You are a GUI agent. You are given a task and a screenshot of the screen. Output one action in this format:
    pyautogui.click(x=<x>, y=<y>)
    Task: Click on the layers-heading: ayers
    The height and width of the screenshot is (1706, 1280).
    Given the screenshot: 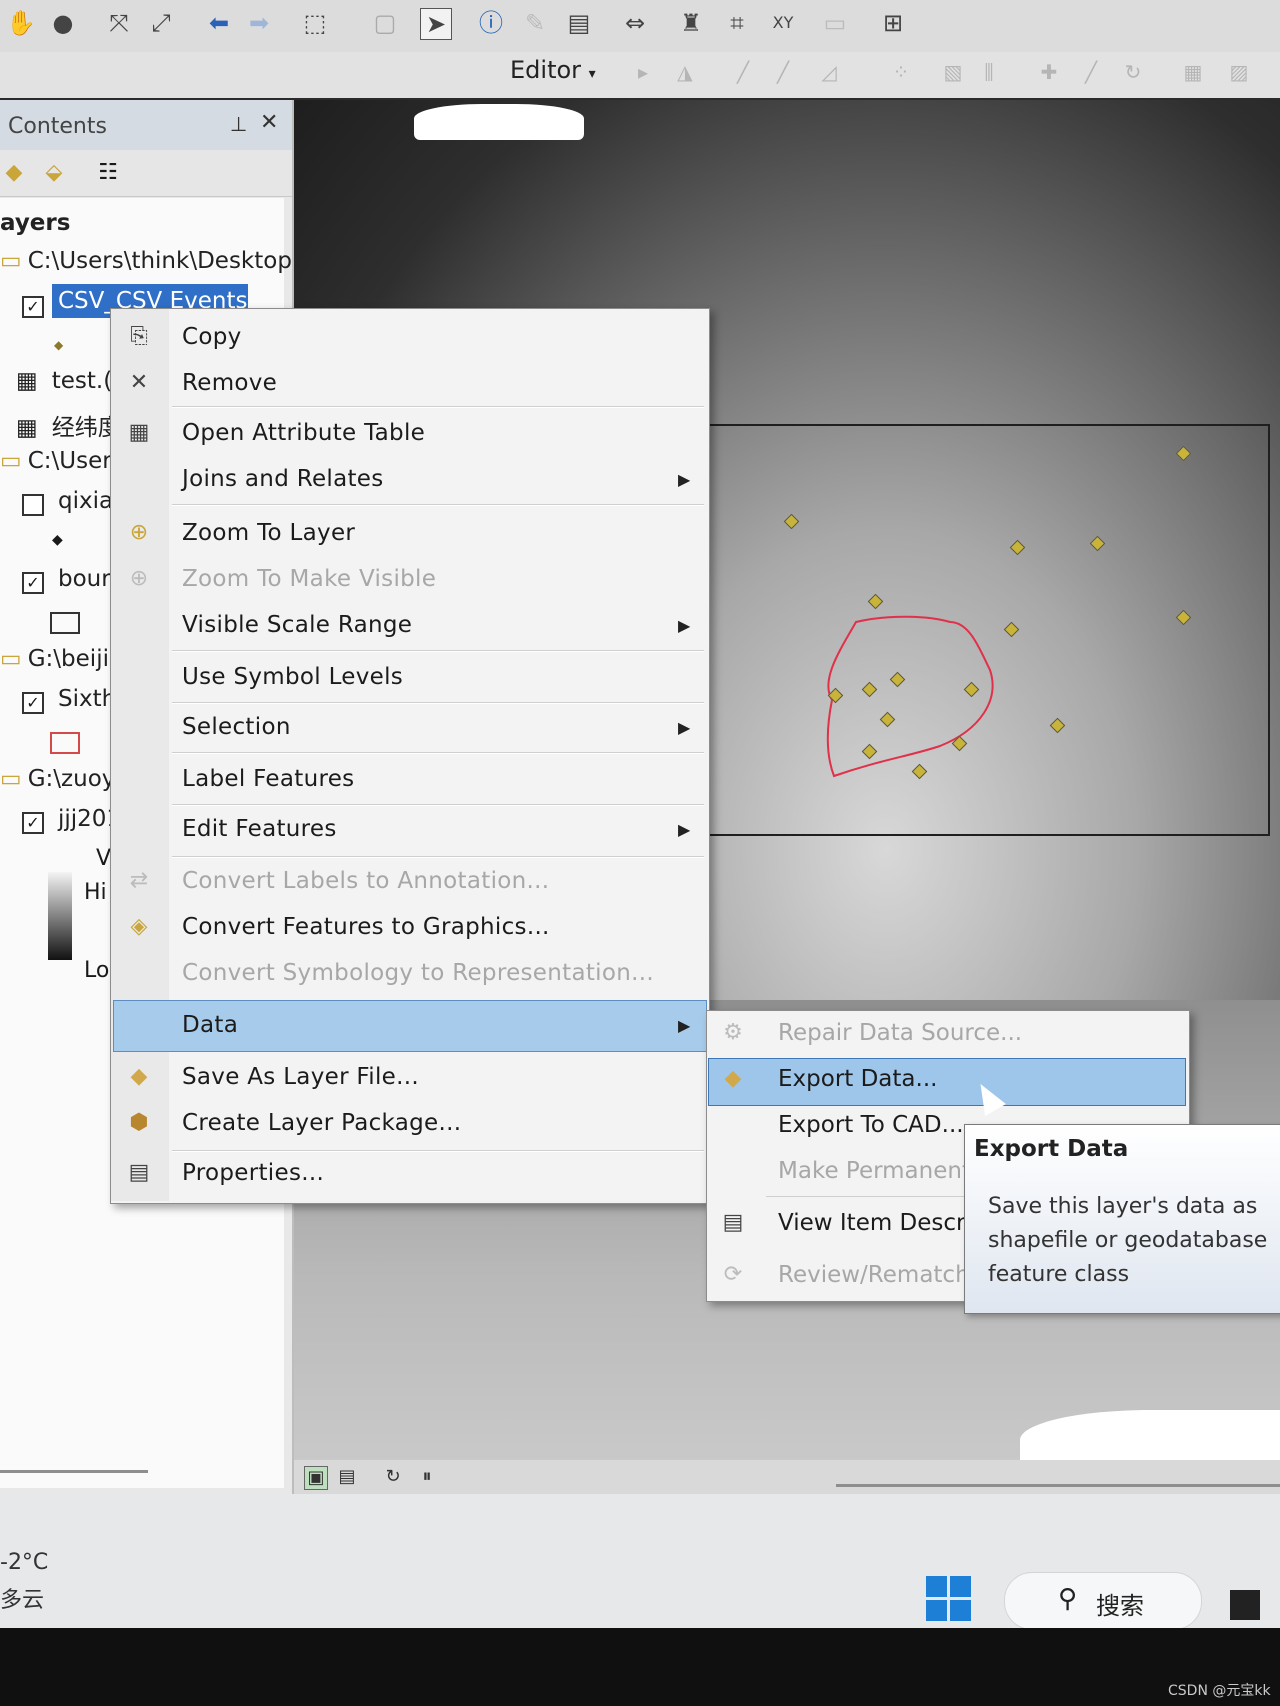 What is the action you would take?
    pyautogui.click(x=35, y=228)
    